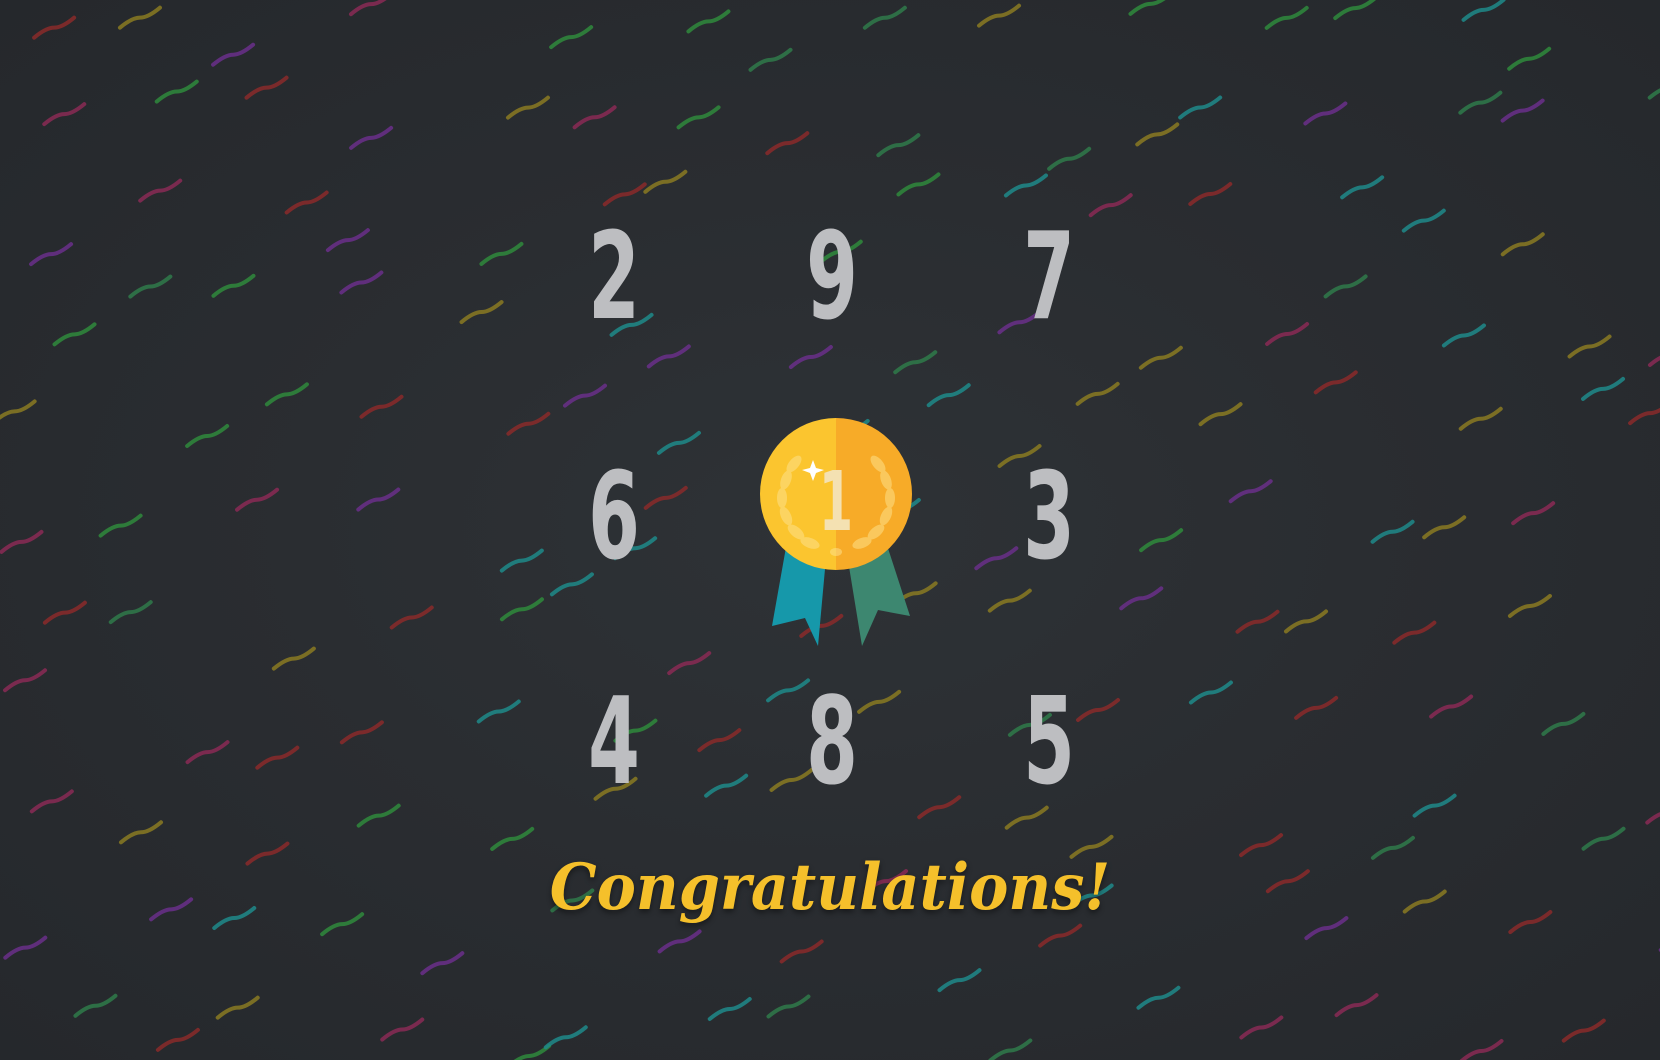 The image size is (1660, 1060). I want to click on grid-cell-middle-left: 6, so click(614, 518).